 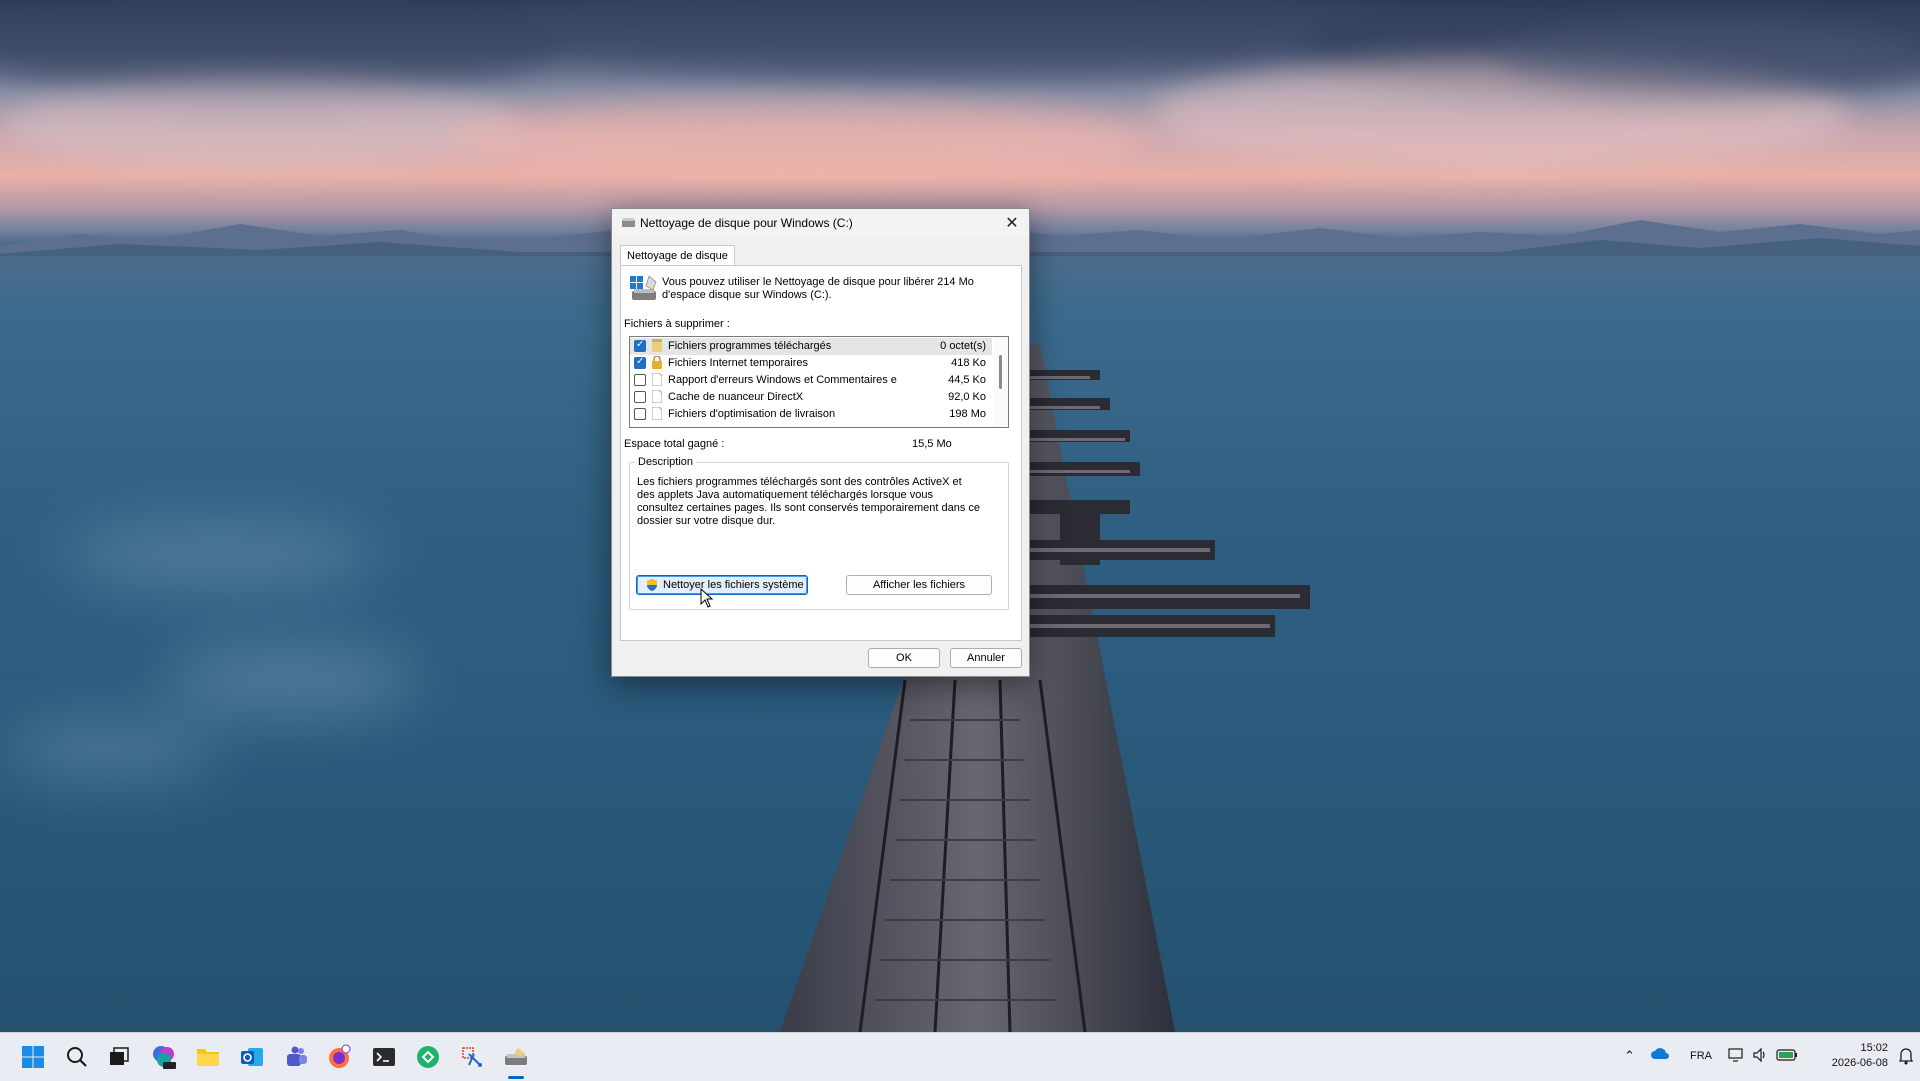 What do you see at coordinates (677, 255) in the screenshot?
I see `tab-disk-cleanup: Nettoyage de disque` at bounding box center [677, 255].